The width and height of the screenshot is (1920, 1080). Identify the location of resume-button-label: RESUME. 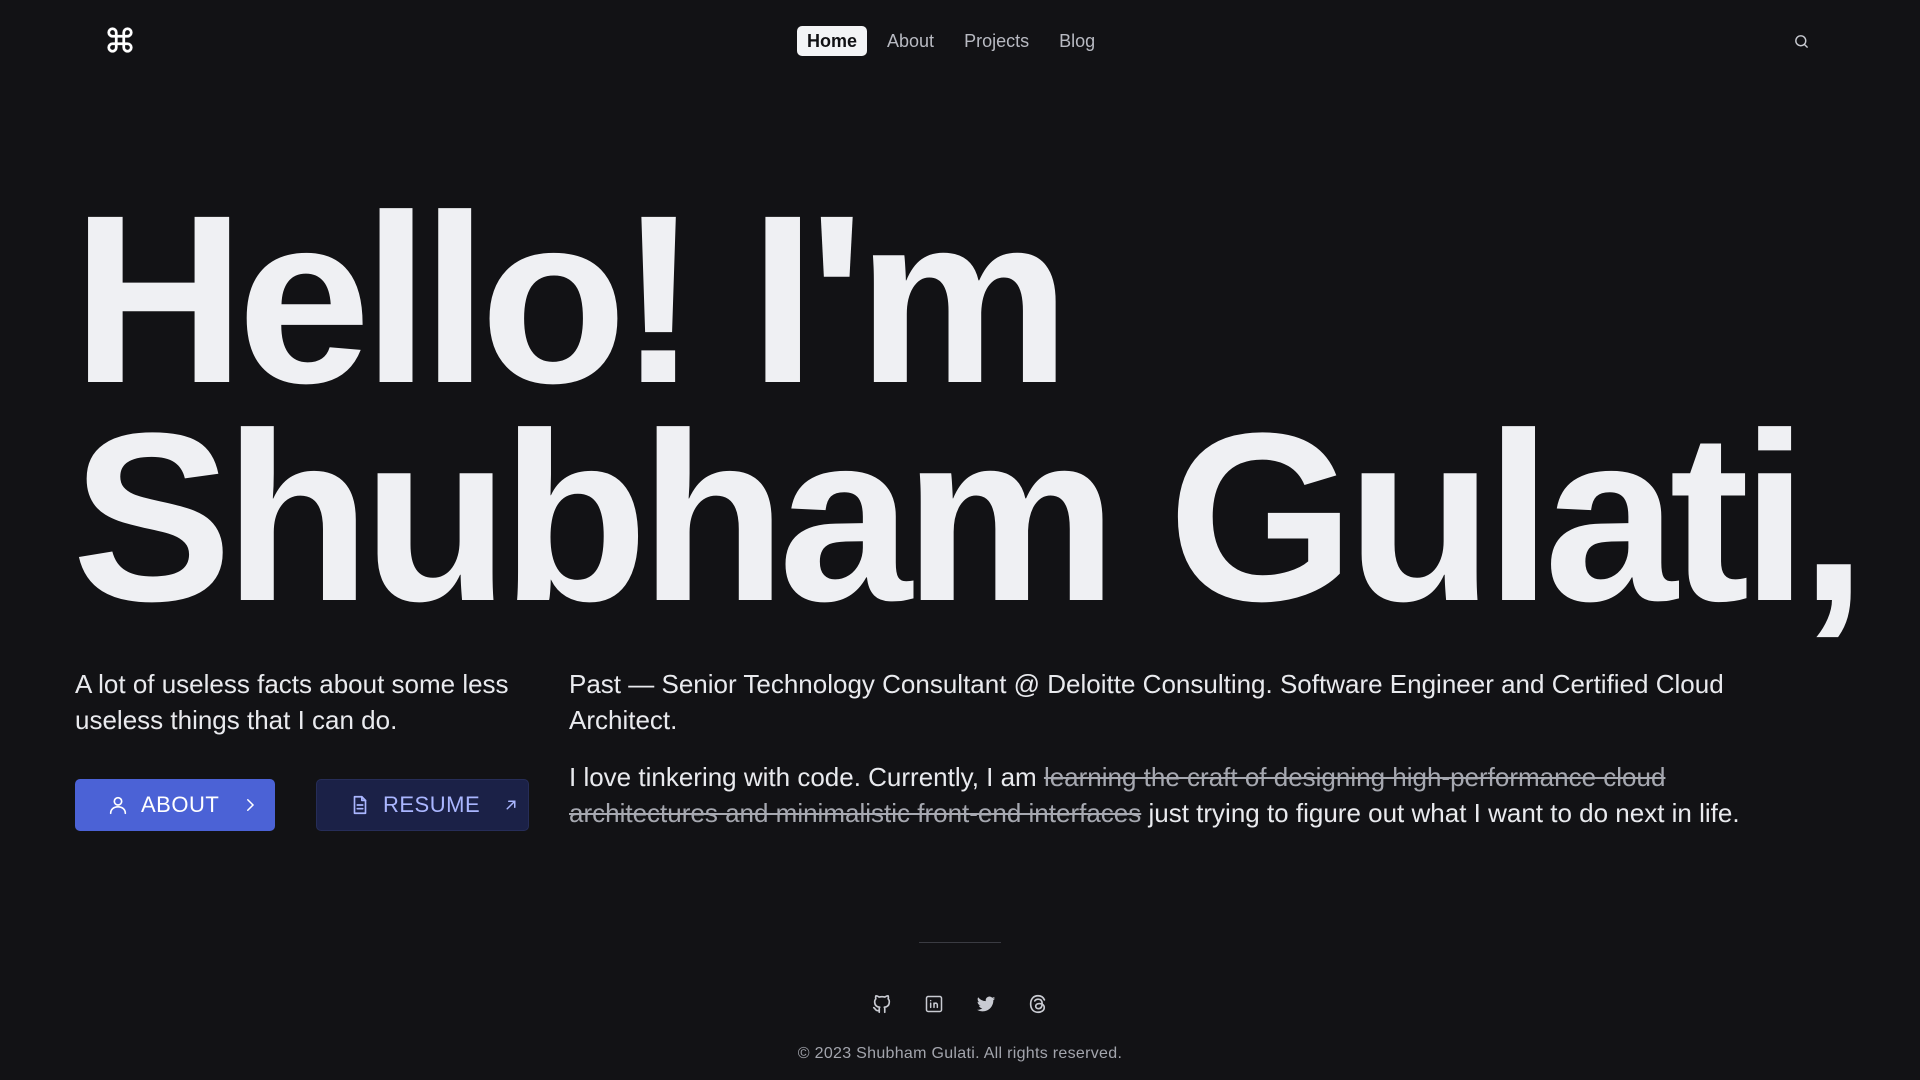
(432, 804).